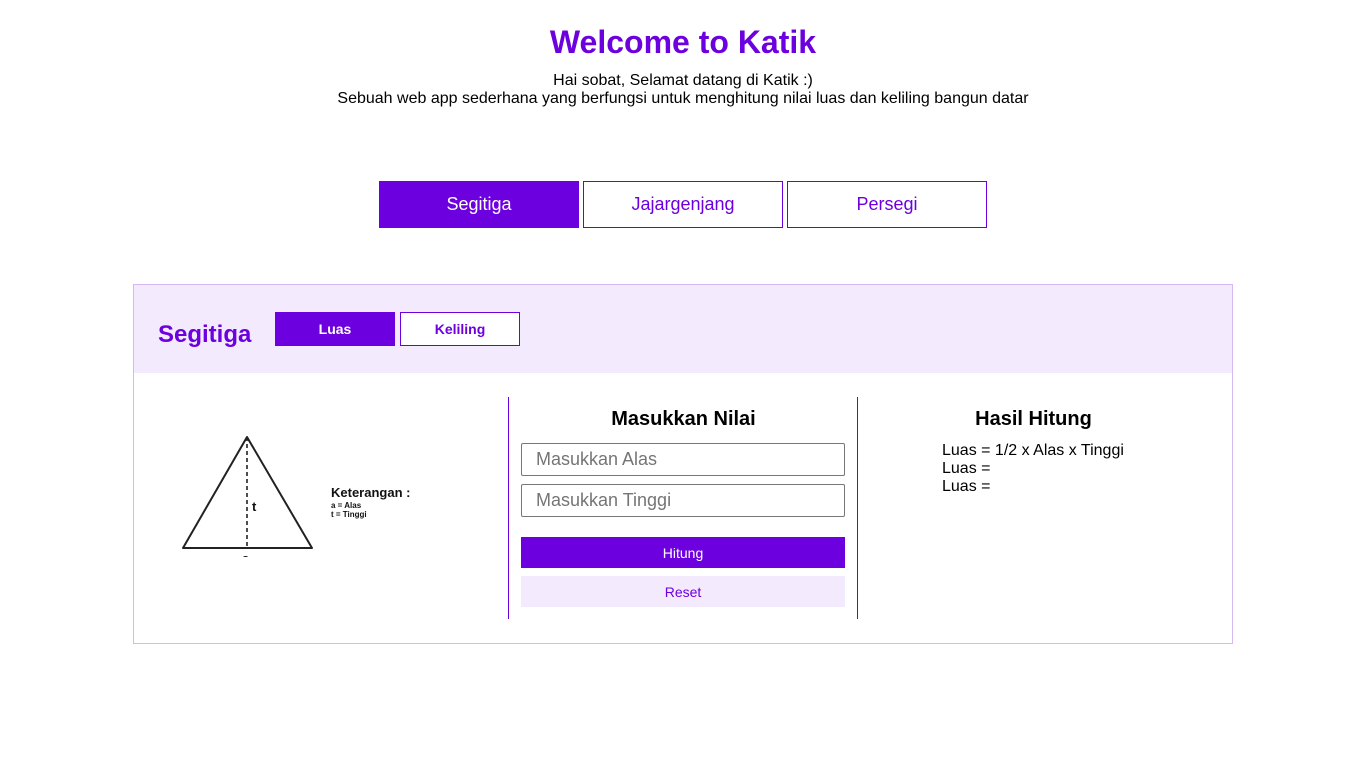 The width and height of the screenshot is (1366, 768). I want to click on tinggi-input, so click(683, 500).